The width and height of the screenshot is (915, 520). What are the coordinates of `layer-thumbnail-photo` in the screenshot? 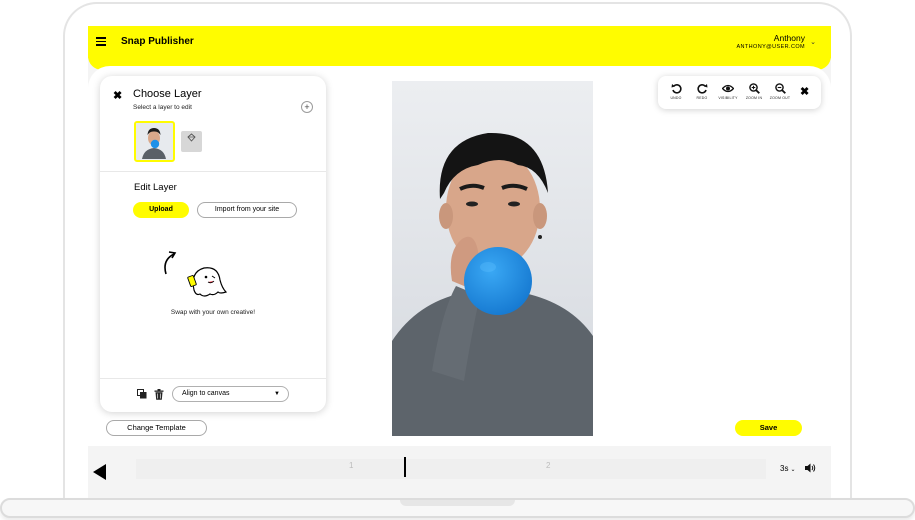 It's located at (154, 141).